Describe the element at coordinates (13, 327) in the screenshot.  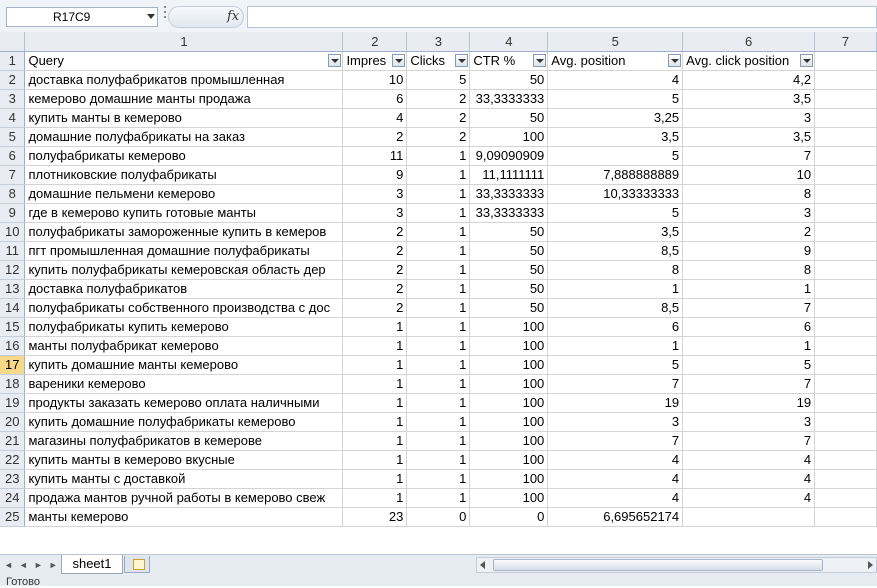
I see `row-header: 15` at that location.